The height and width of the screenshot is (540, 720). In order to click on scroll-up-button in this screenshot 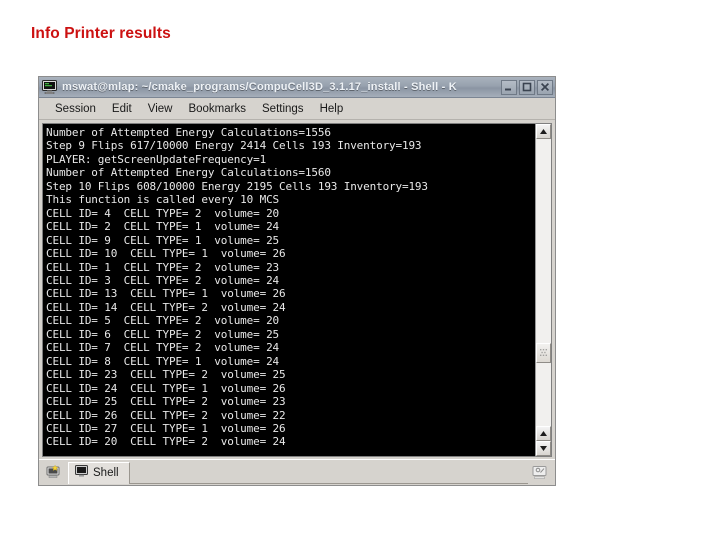, I will do `click(543, 131)`.